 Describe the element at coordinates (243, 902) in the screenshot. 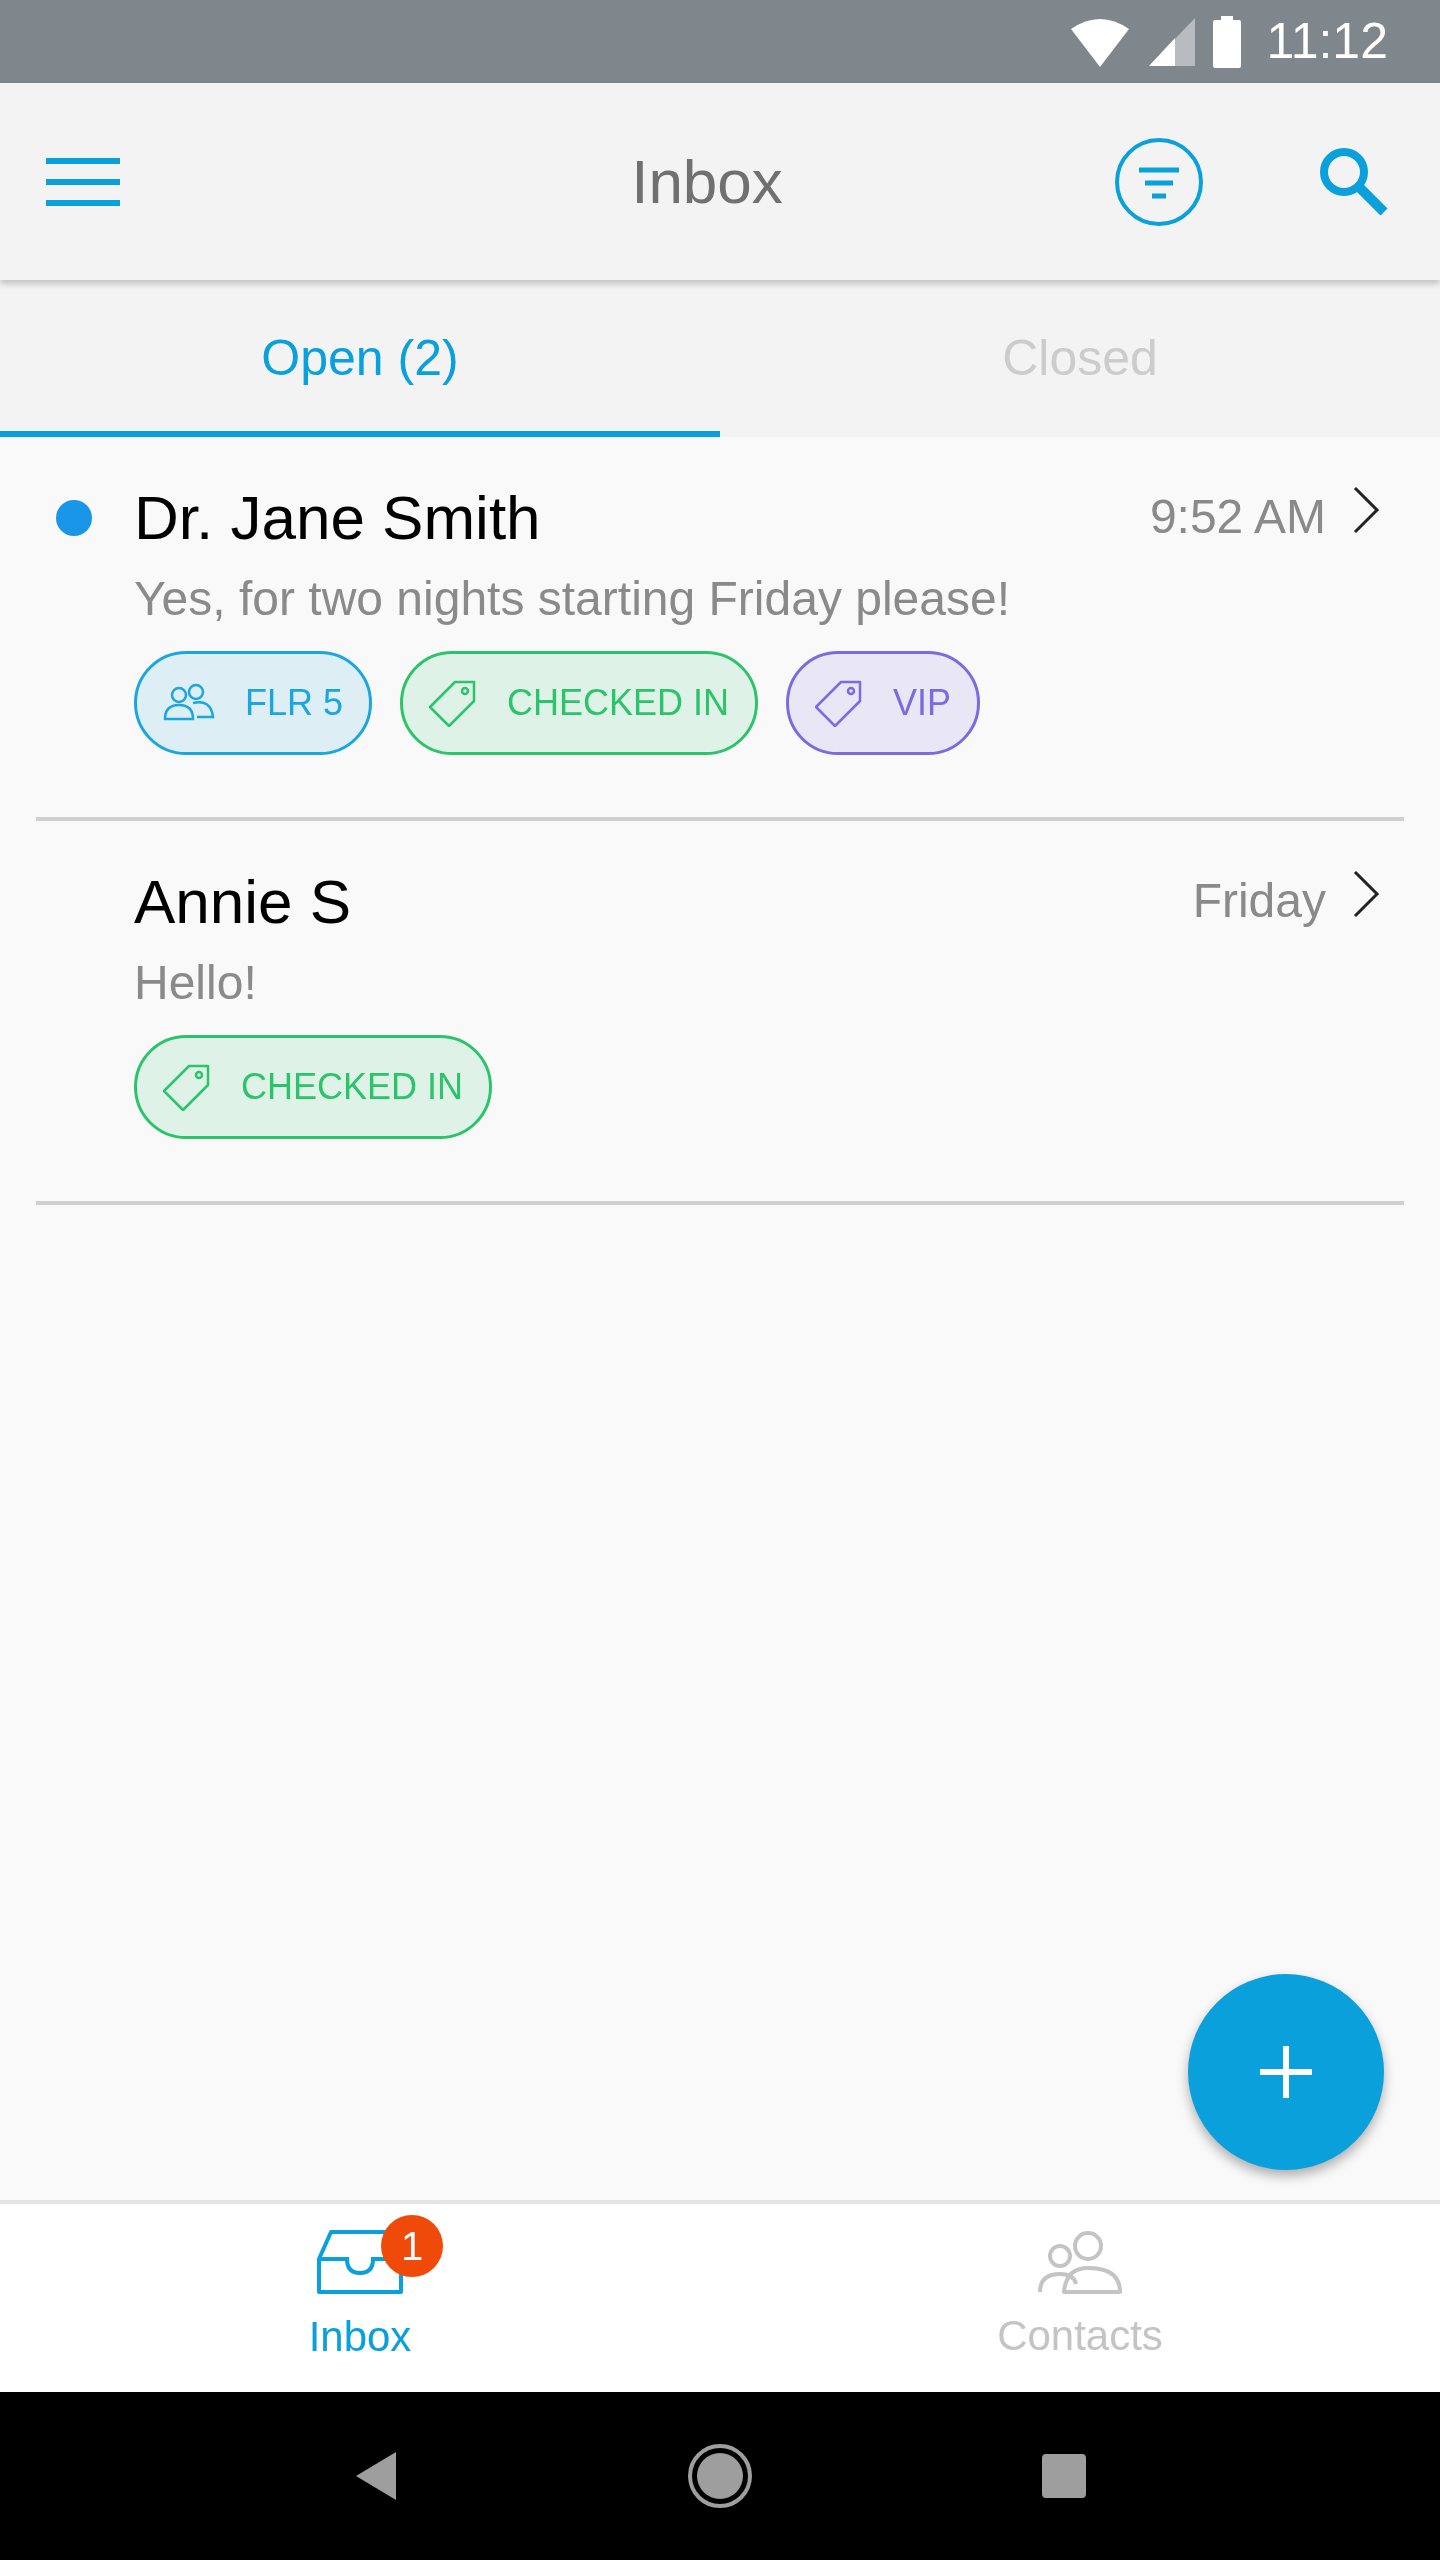

I see `contact-name: Annie S` at that location.